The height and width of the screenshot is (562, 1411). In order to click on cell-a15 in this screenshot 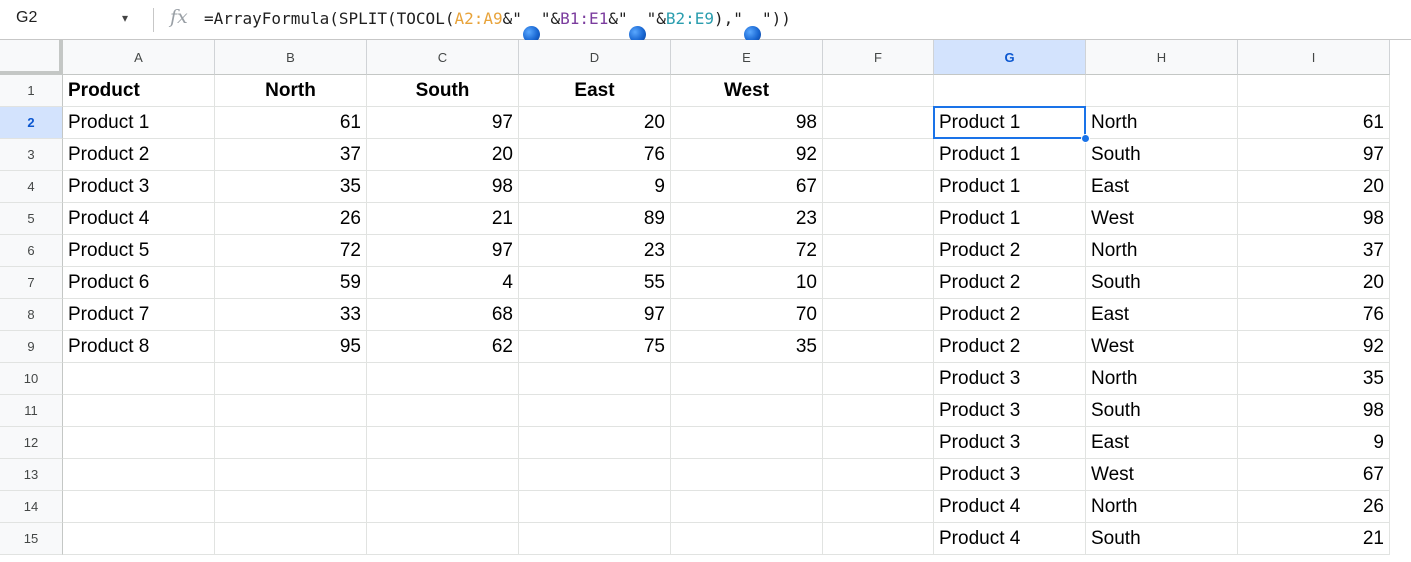, I will do `click(139, 539)`.